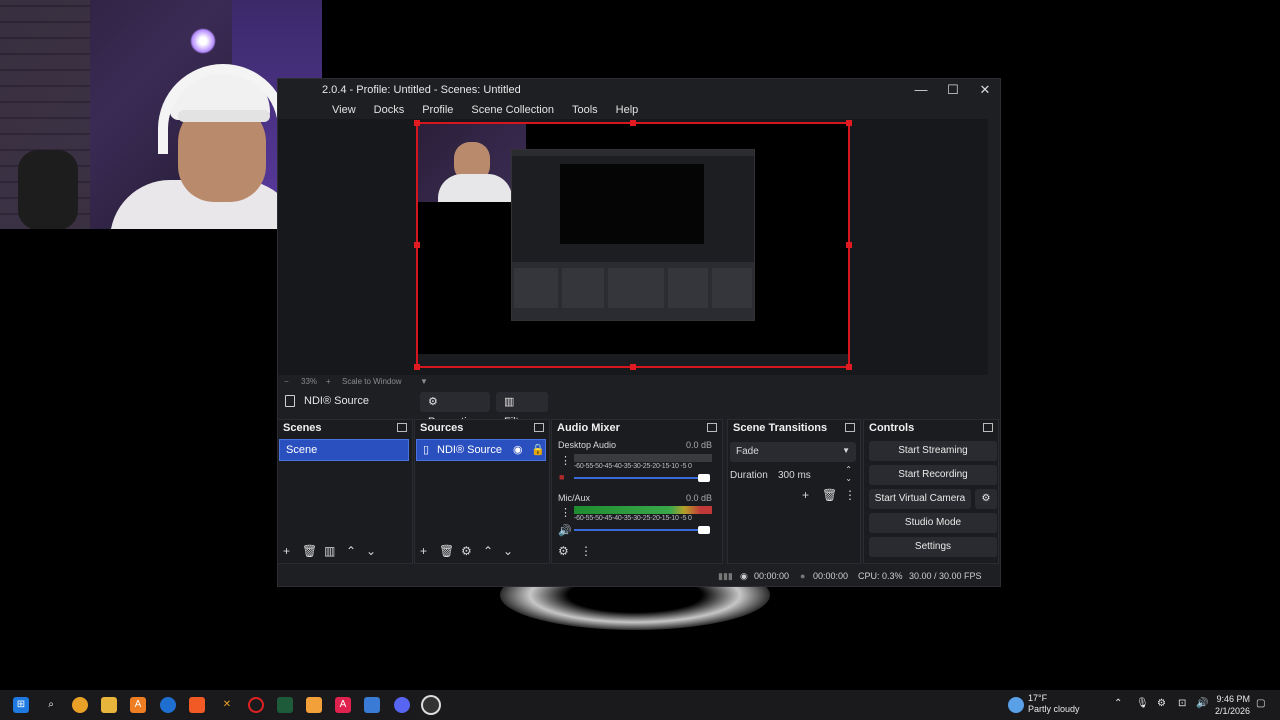 The height and width of the screenshot is (720, 1280). I want to click on source-item: ▯ NDI® Source ◉ 🔒, so click(481, 450).